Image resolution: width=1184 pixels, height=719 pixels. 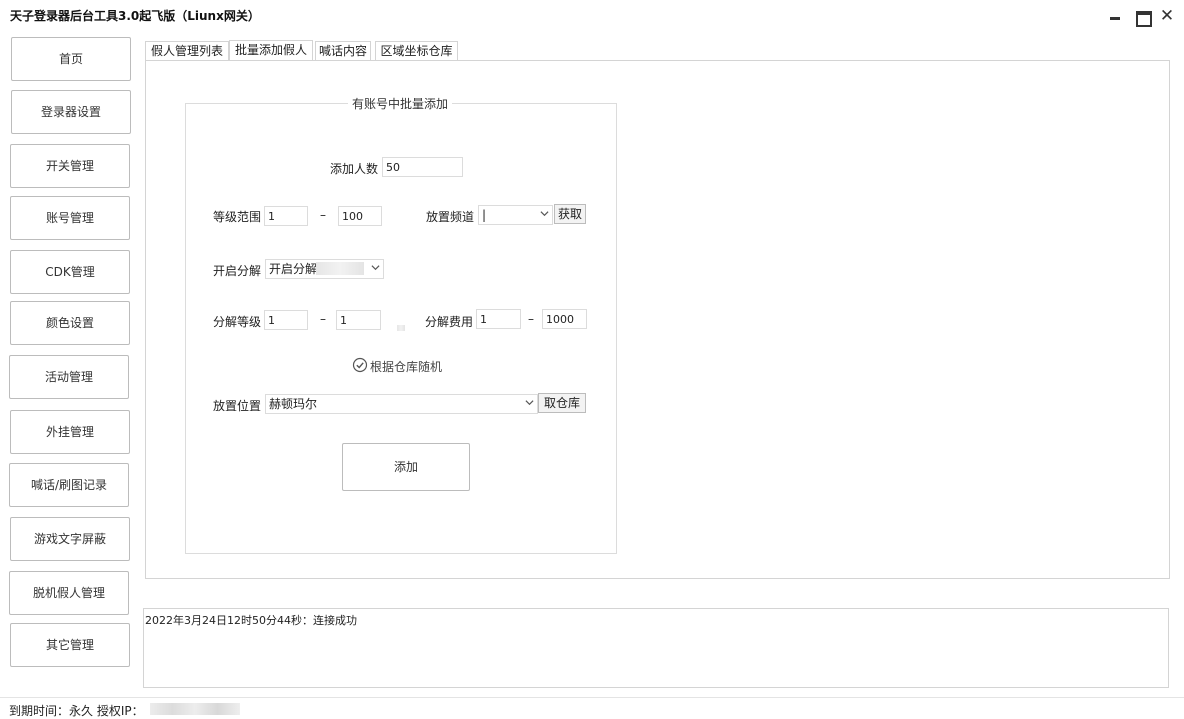 I want to click on add-count-input, so click(x=422, y=167).